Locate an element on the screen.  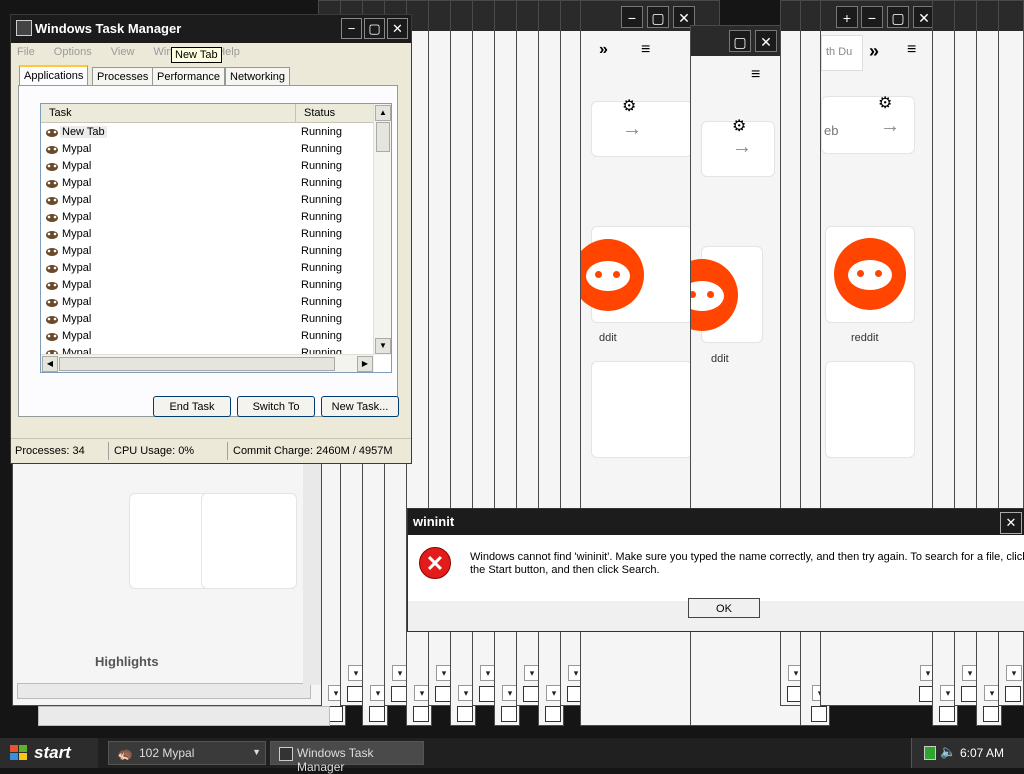
tray-app-icon is located at coordinates (930, 753).